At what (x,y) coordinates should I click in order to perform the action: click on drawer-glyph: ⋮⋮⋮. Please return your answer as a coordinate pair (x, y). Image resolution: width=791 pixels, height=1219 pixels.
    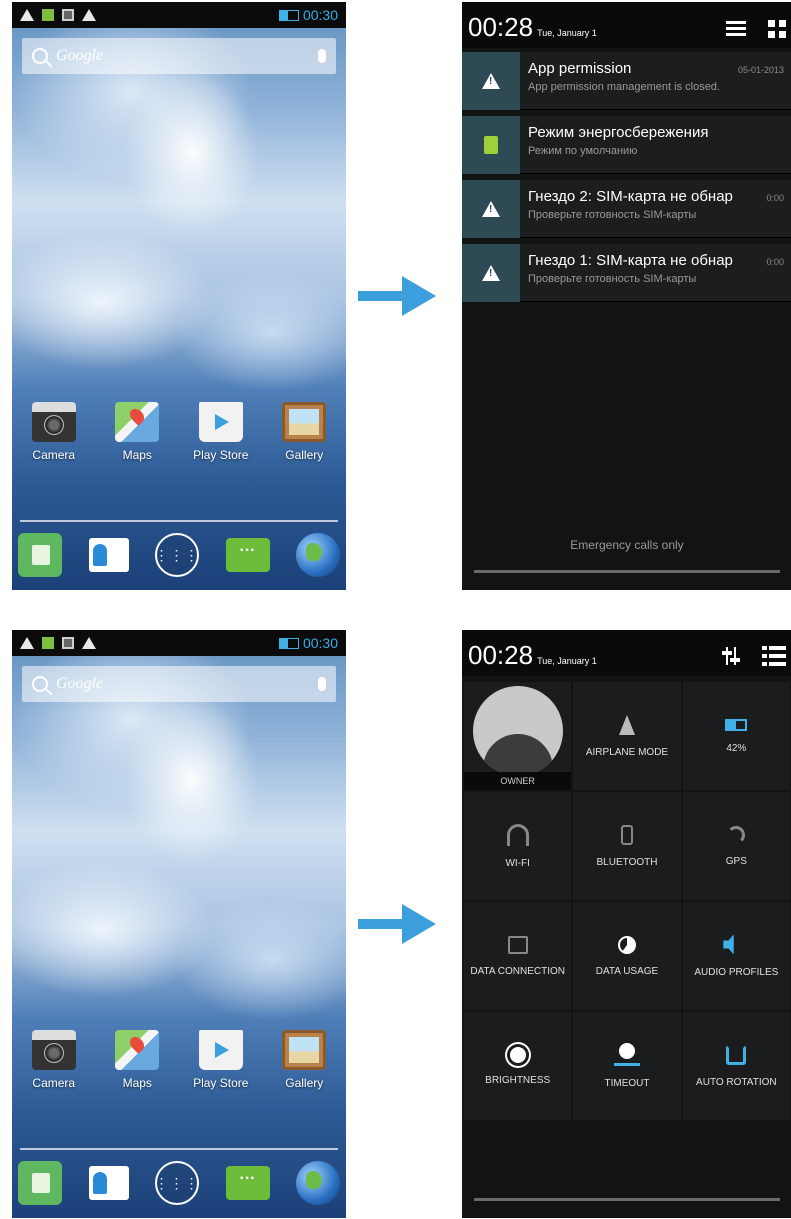
    Looking at the image, I should click on (177, 1182).